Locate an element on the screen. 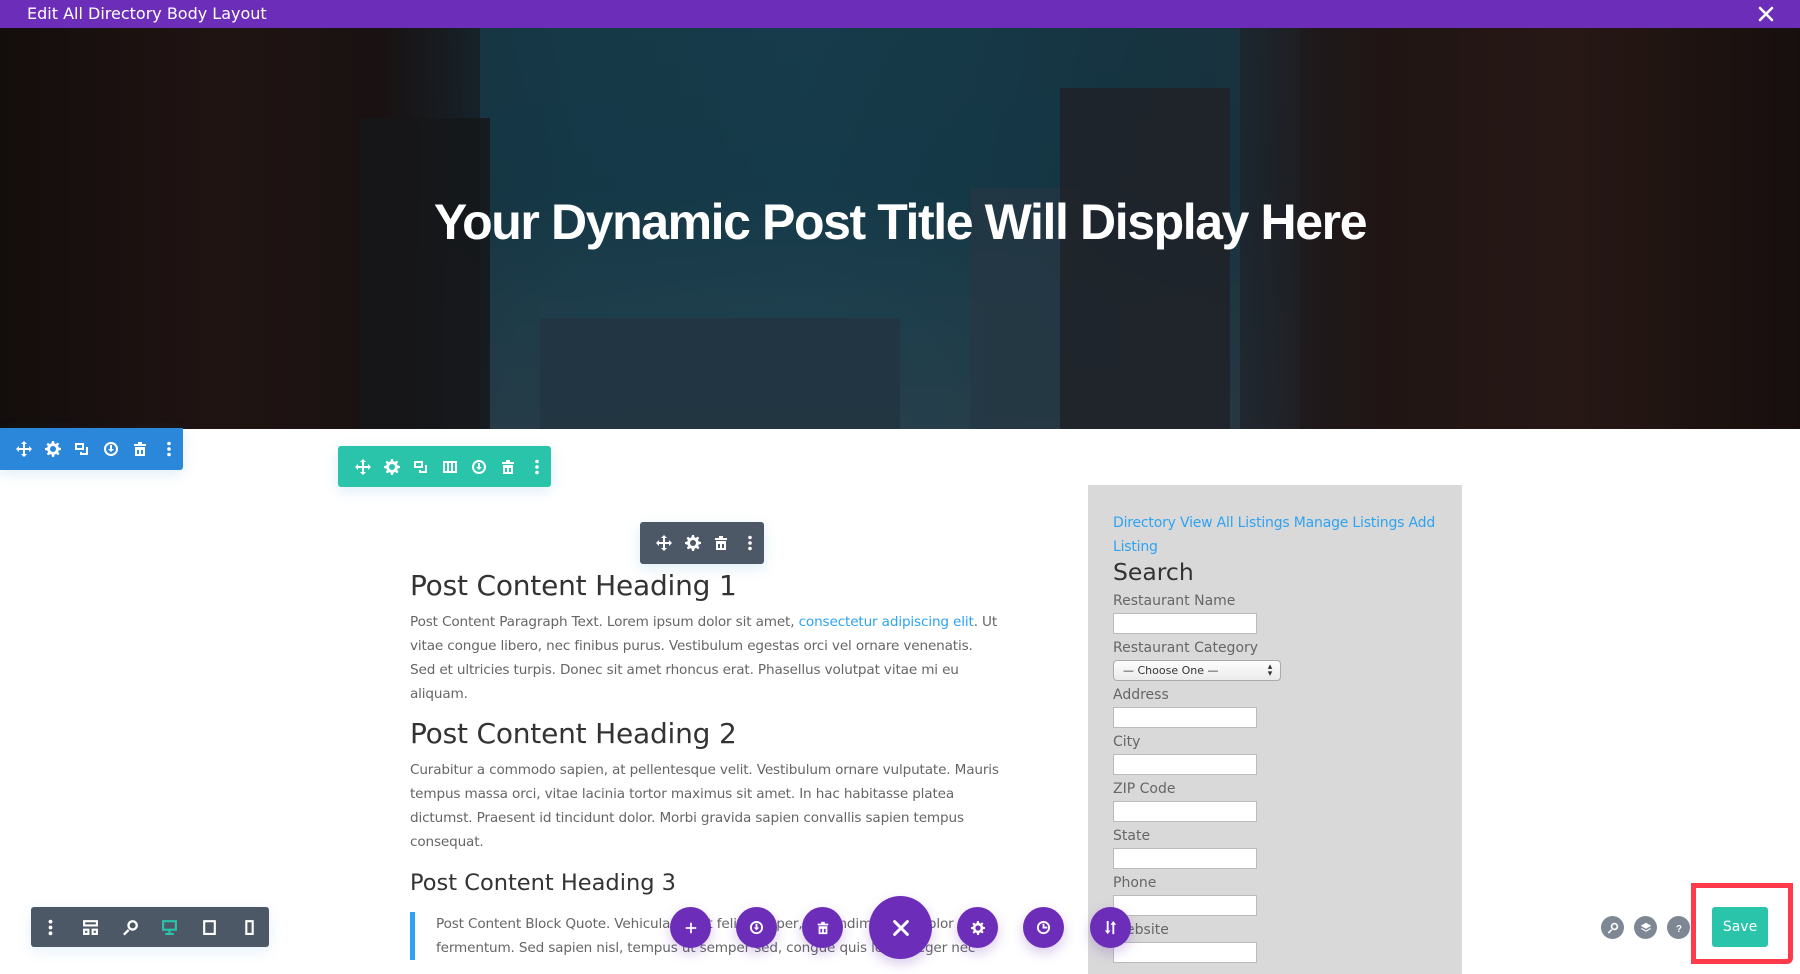 This screenshot has height=974, width=1800. tablet-icon is located at coordinates (210, 927).